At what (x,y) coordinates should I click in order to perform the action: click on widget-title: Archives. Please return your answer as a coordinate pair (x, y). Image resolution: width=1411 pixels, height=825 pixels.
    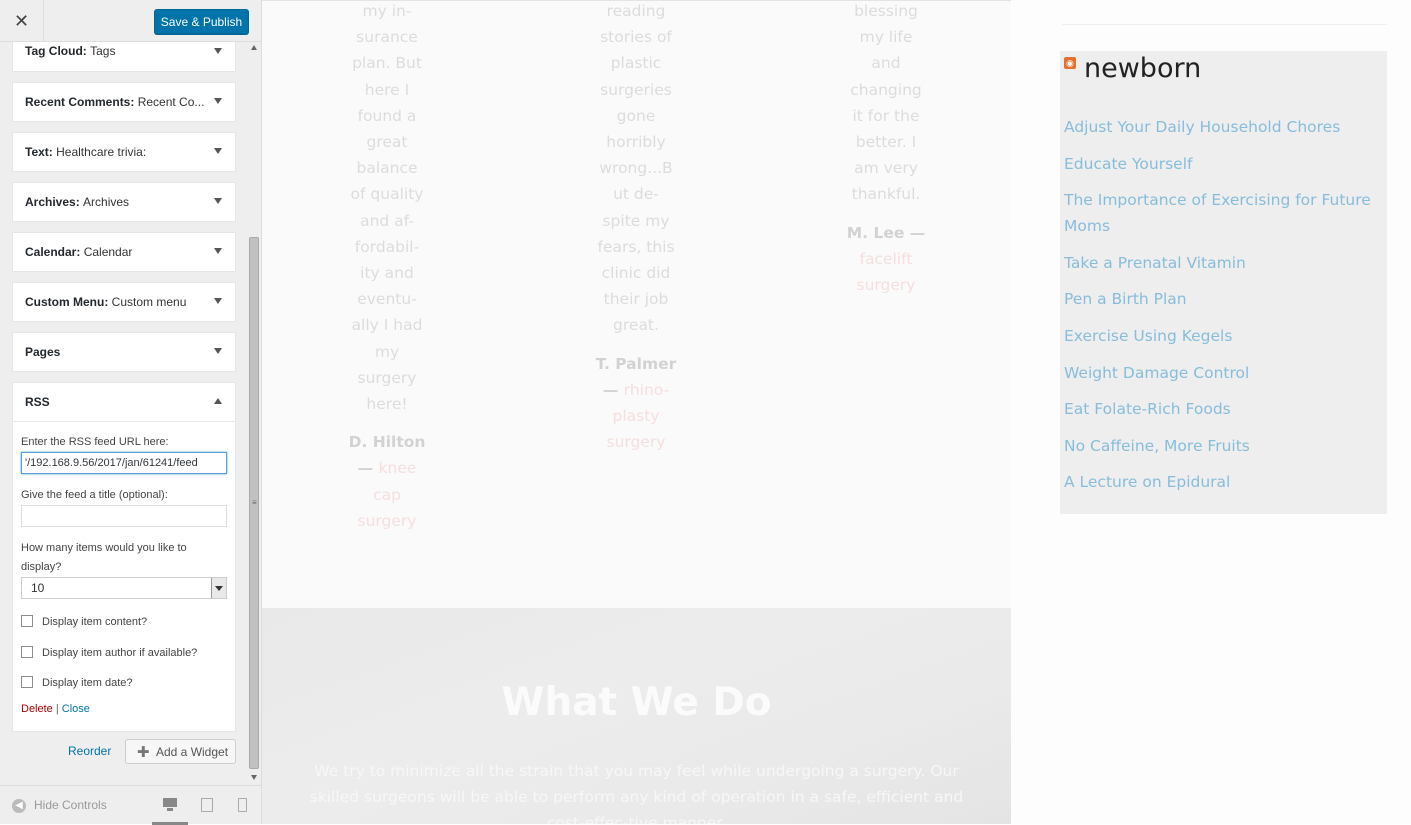
    Looking at the image, I should click on (77, 202).